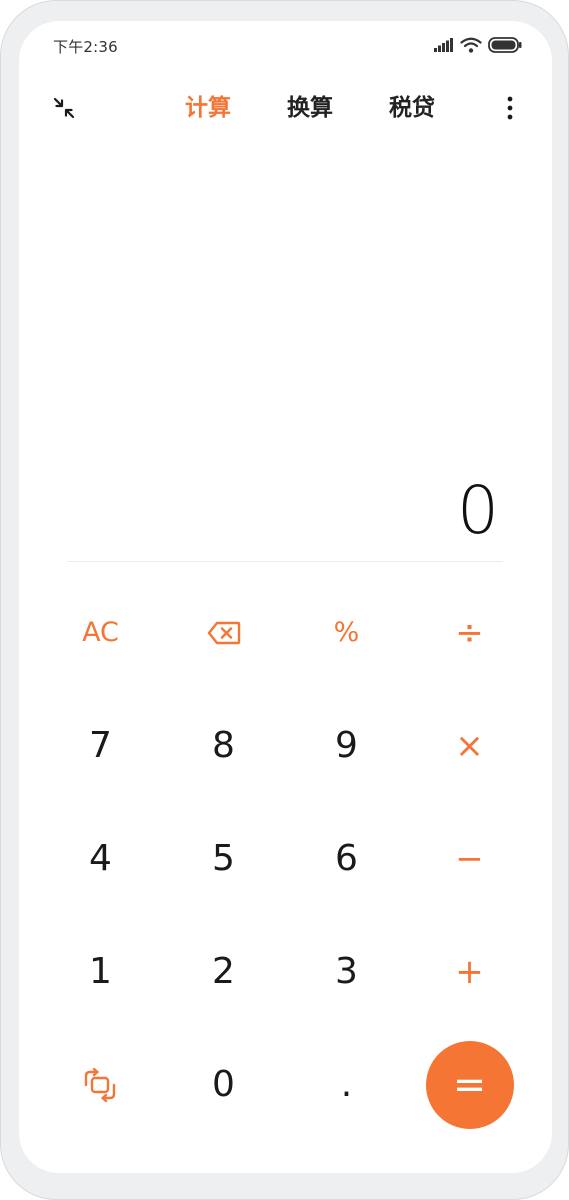 The image size is (569, 1200). I want to click on decimal-point-label: ., so click(346, 1084).